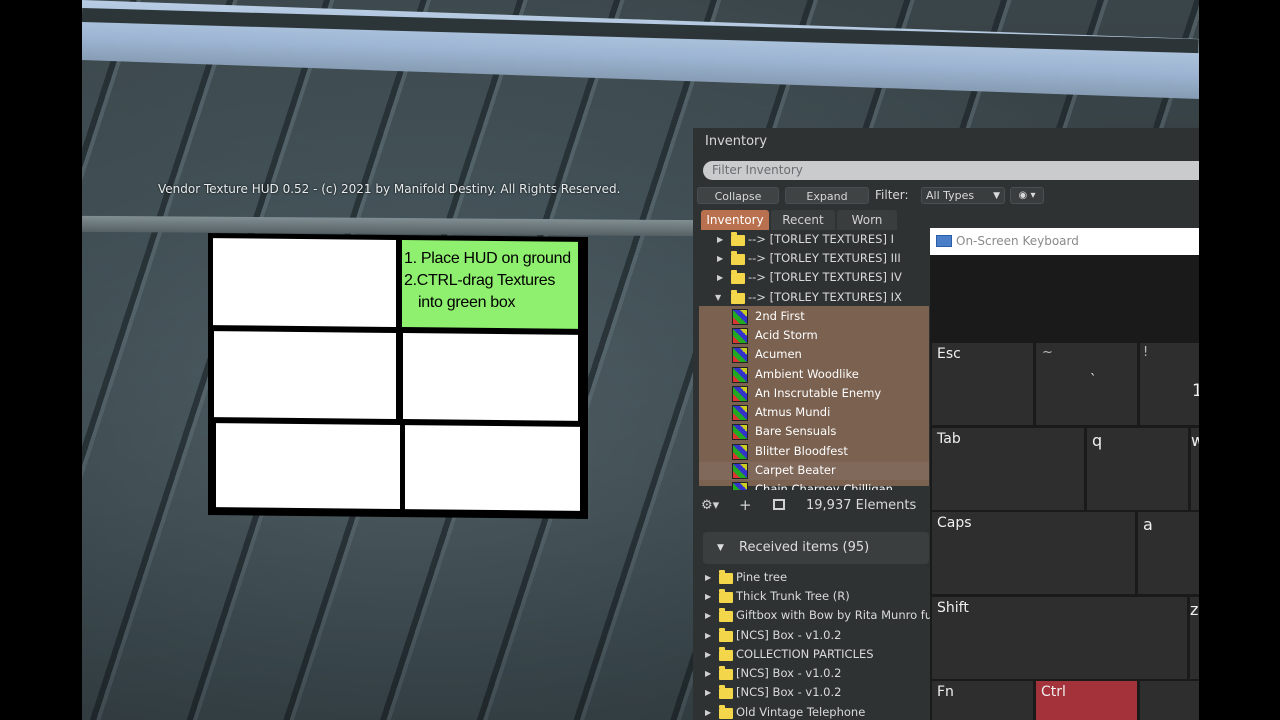  What do you see at coordinates (805, 654) in the screenshot?
I see `received-item-label: COLLECTION PARTICLES` at bounding box center [805, 654].